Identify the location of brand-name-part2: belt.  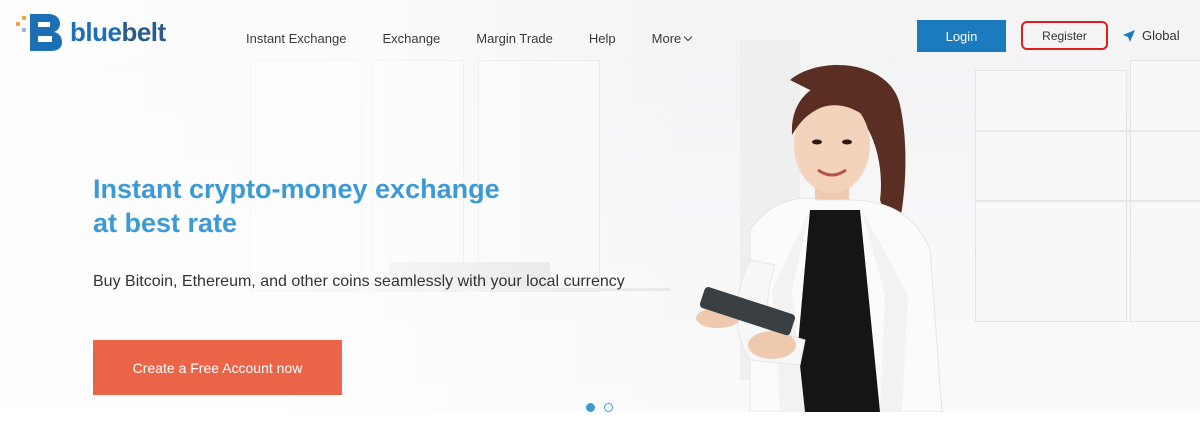
(143, 31).